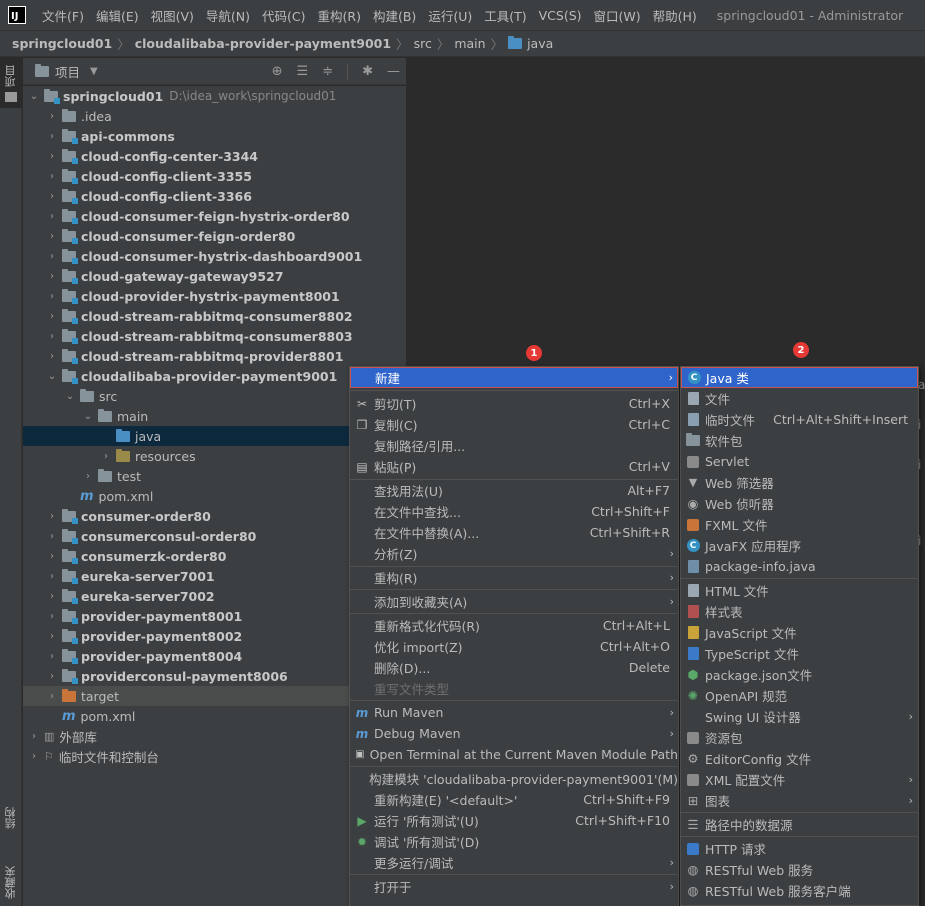 The height and width of the screenshot is (906, 925). I want to click on ctx-rebuild: 重新构建(E) '<default>' Ctrl+Shift+F9, so click(514, 799).